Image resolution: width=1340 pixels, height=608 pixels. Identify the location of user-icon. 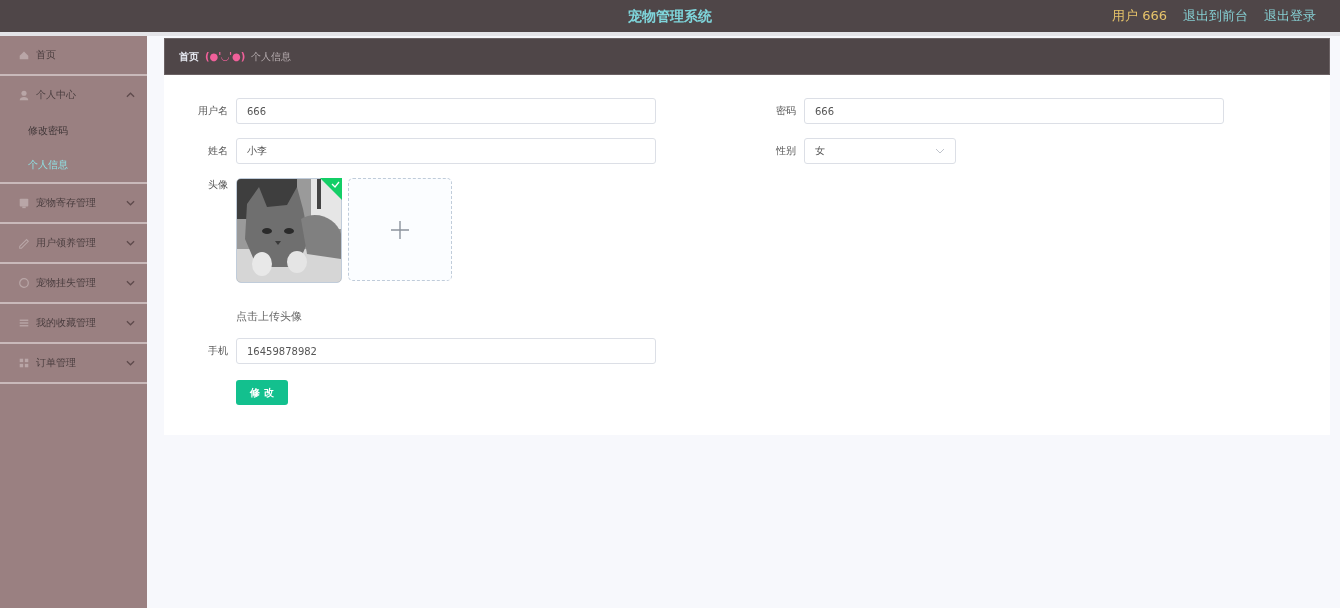
(24, 95).